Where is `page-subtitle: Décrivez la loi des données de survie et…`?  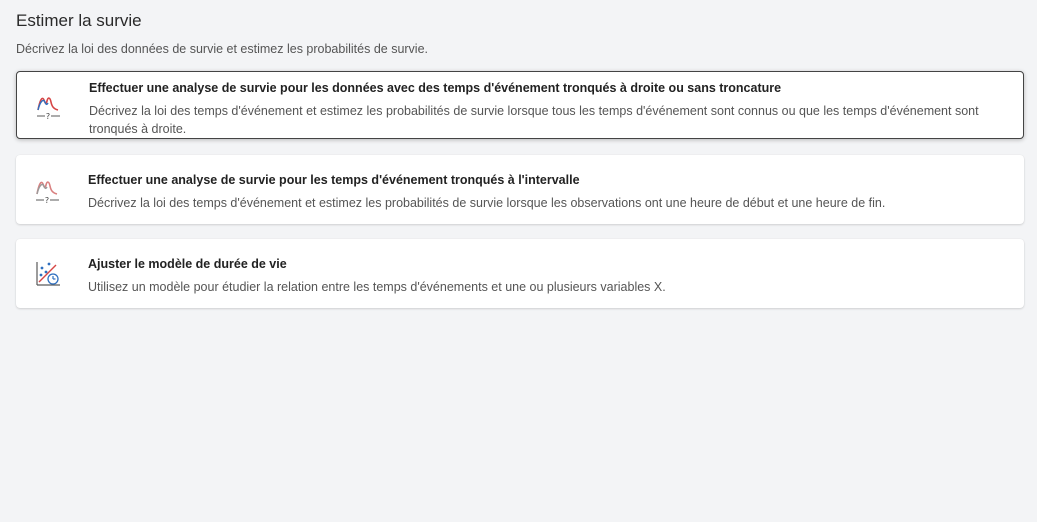 page-subtitle: Décrivez la loi des données de survie et… is located at coordinates (222, 49).